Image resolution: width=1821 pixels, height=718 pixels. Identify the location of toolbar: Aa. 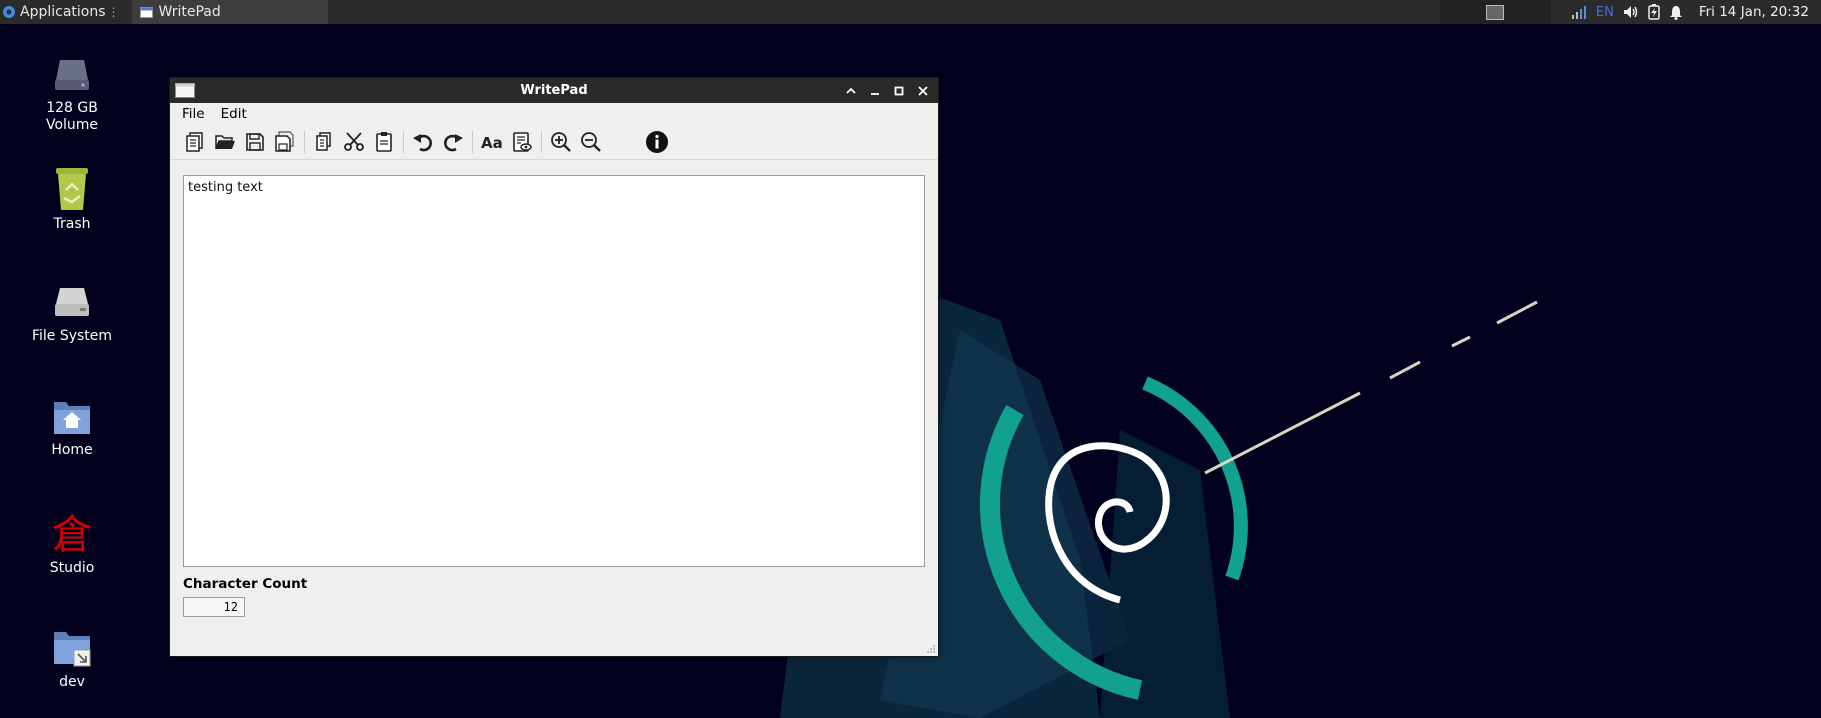
(554, 142).